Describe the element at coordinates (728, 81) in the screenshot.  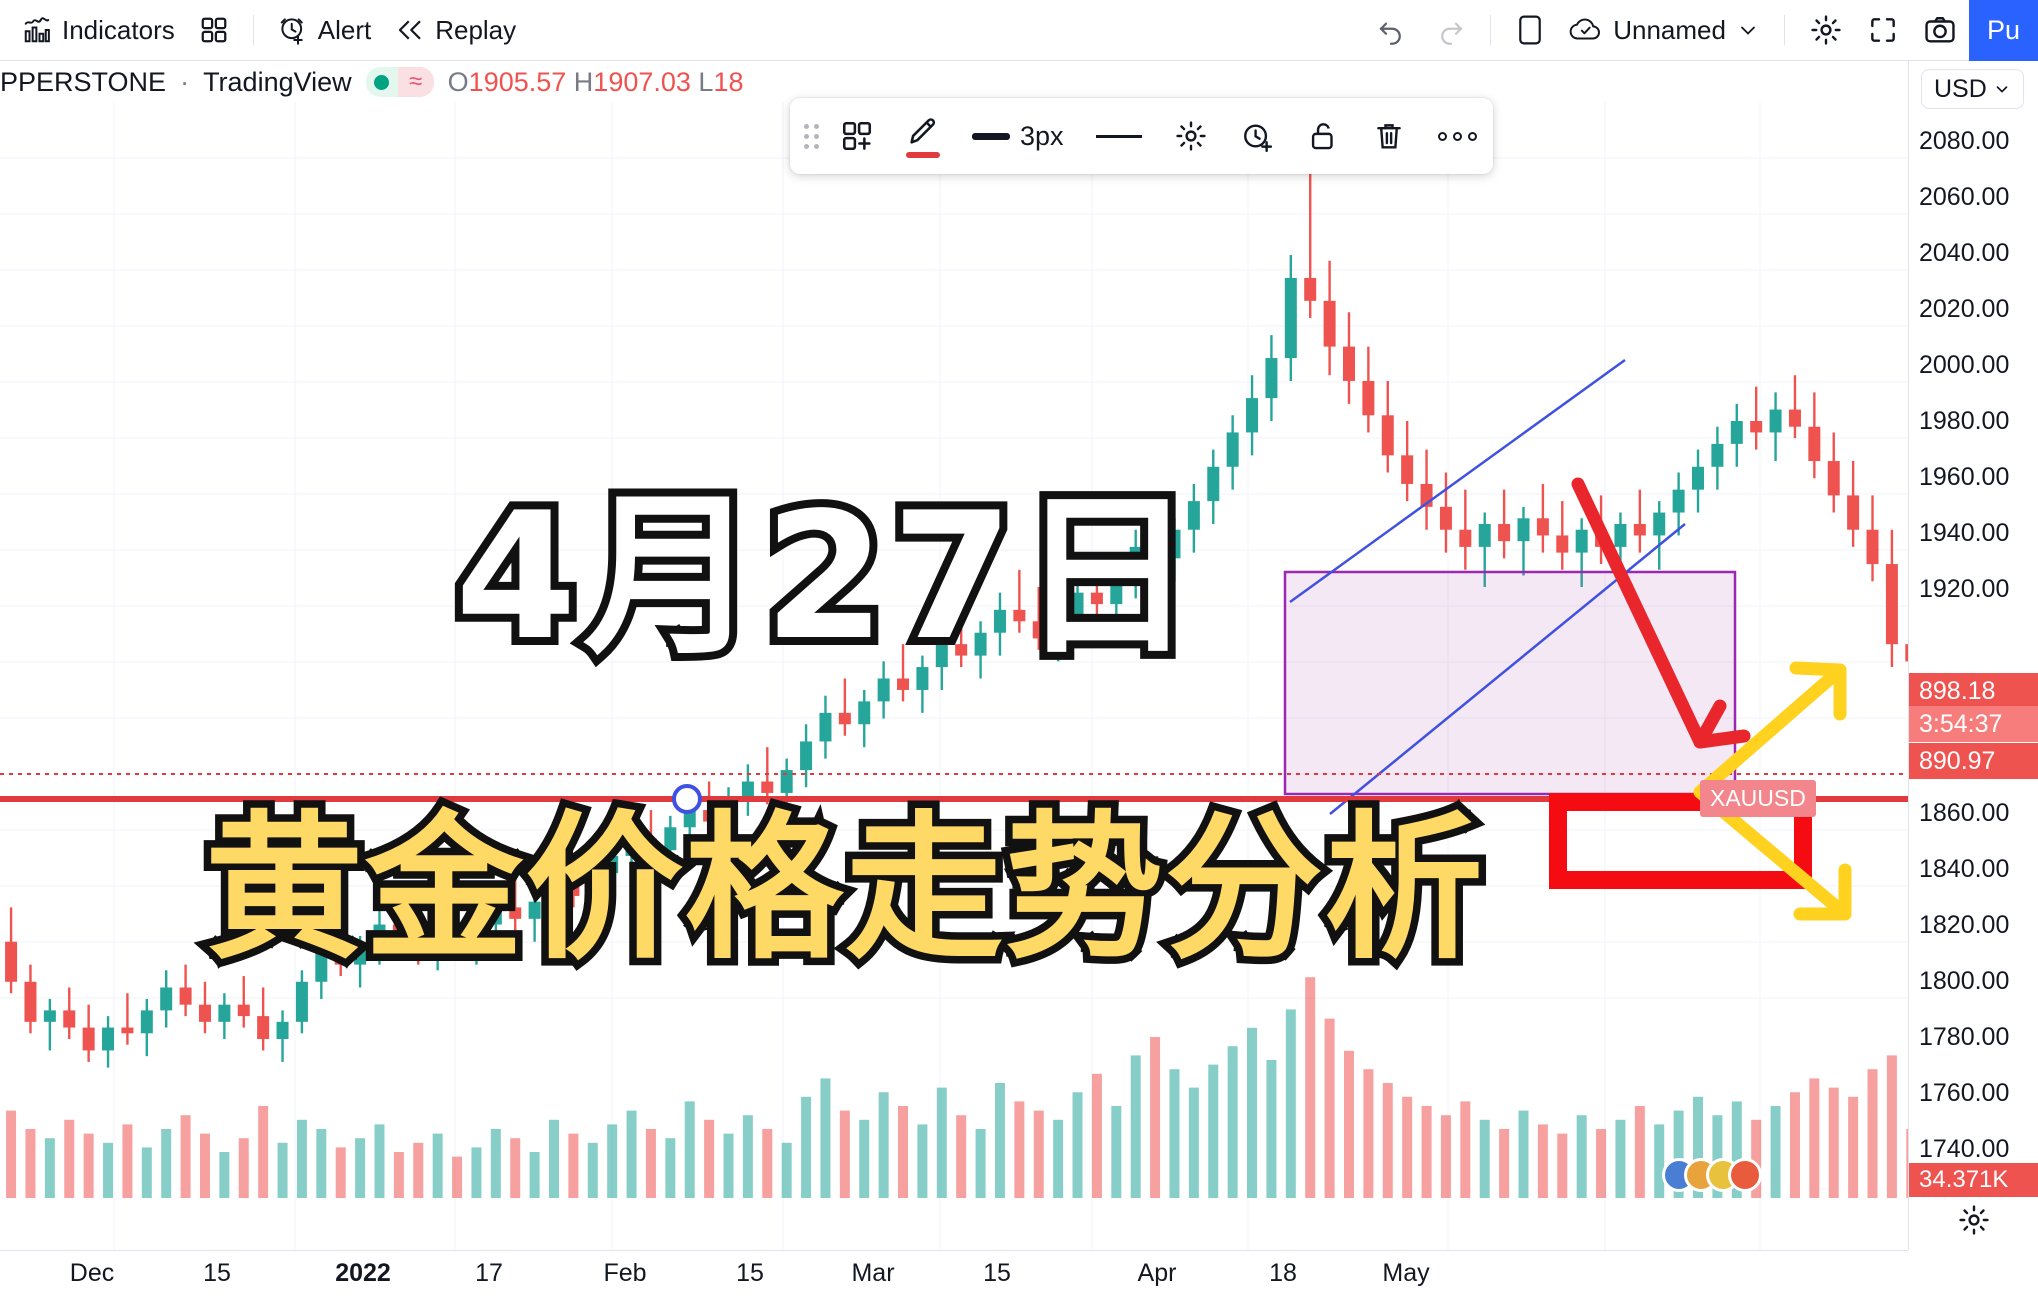
I see `low-value: 18` at that location.